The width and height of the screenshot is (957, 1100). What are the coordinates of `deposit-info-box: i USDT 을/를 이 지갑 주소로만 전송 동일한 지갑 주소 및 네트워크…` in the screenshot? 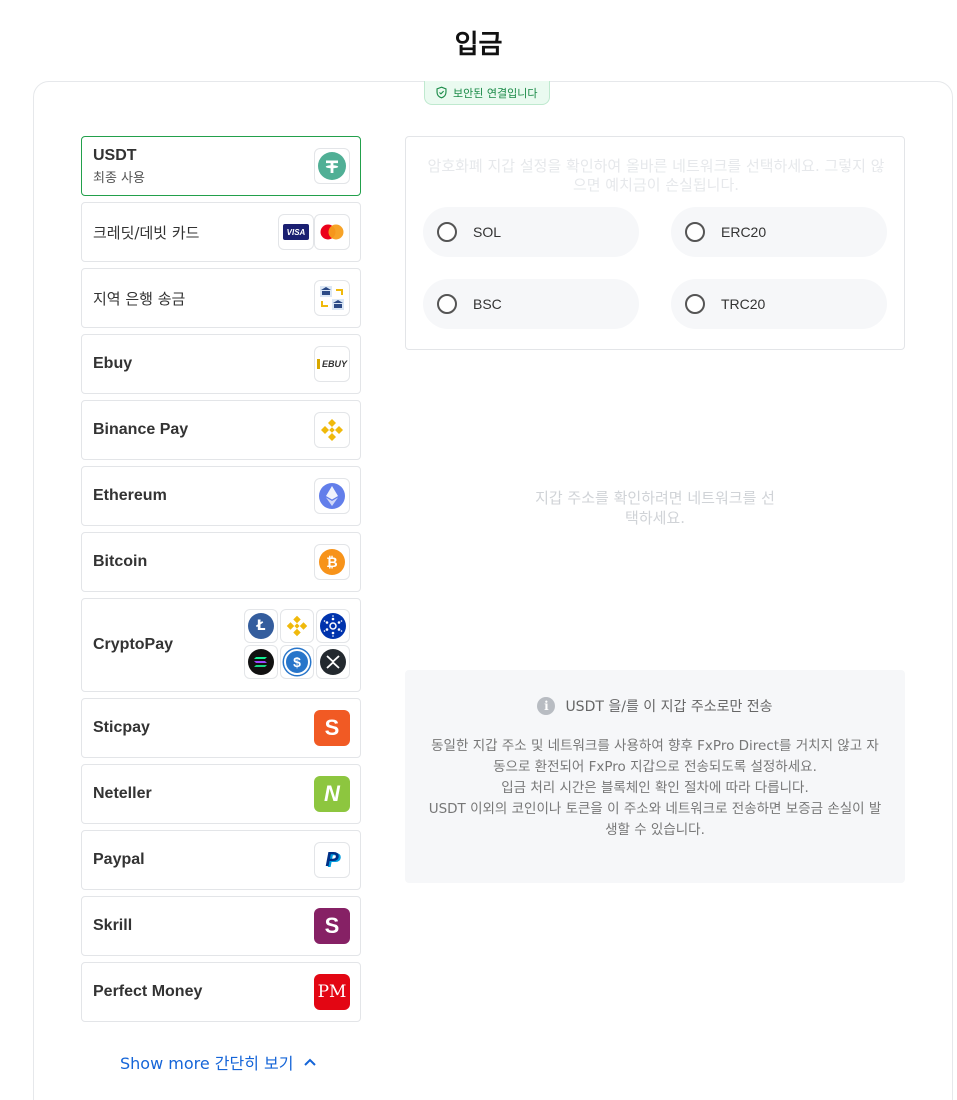 It's located at (655, 776).